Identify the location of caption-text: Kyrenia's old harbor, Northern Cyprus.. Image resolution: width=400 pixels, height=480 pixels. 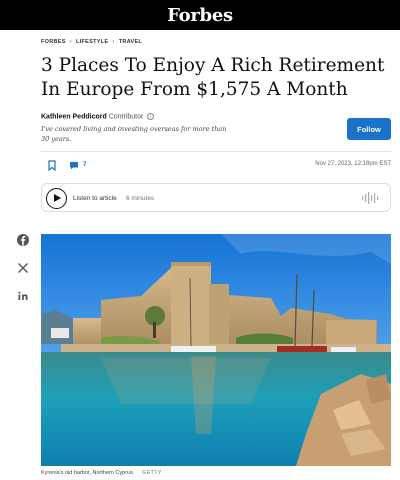
(88, 473).